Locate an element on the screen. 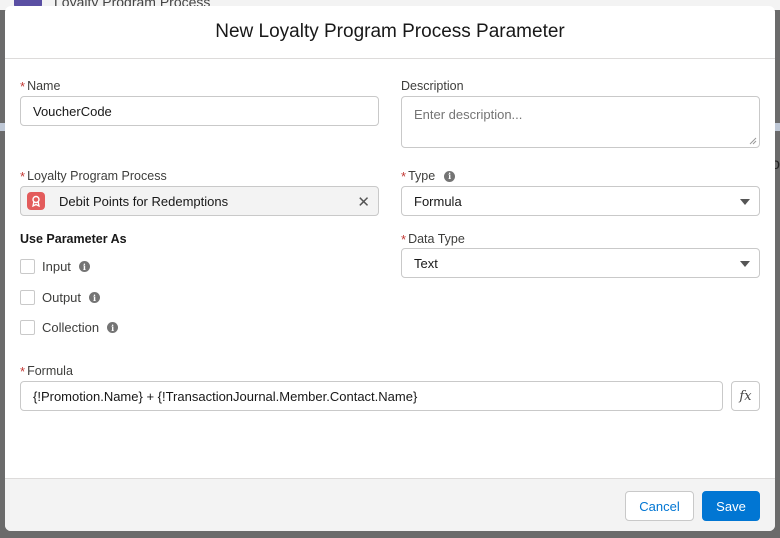 This screenshot has height=538, width=780. name-label: * Name is located at coordinates (40, 86).